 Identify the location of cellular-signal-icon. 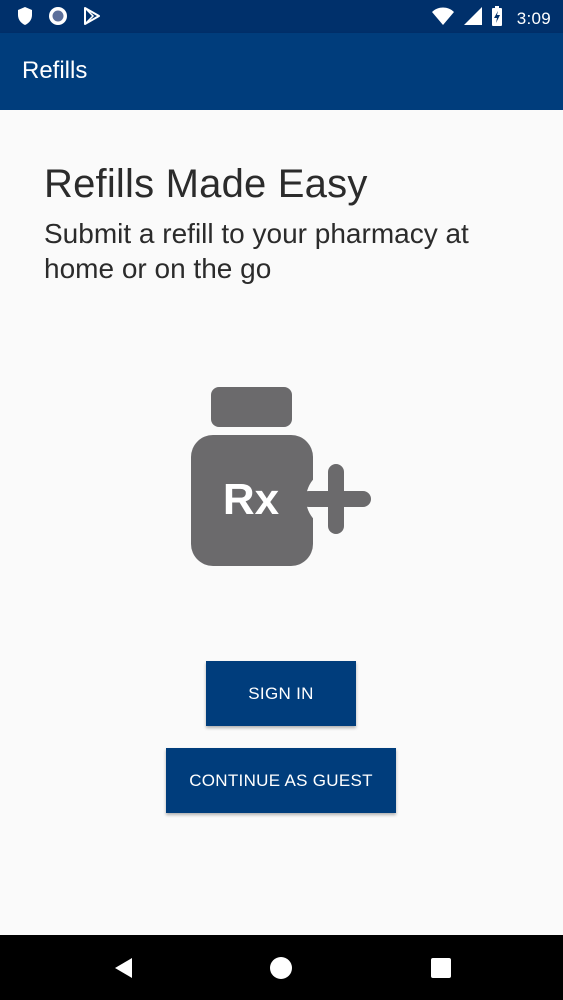
(473, 18).